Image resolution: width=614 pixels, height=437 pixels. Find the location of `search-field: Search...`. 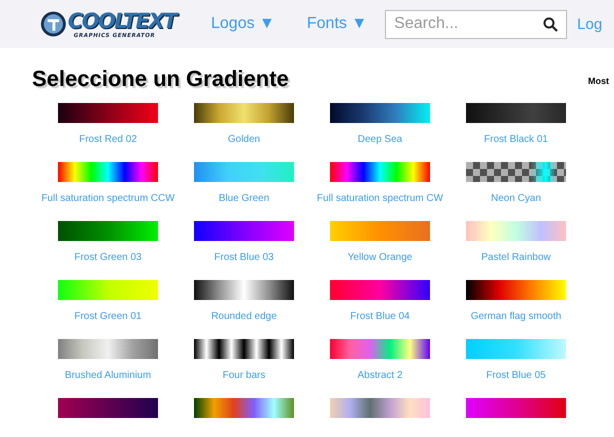

search-field: Search... is located at coordinates (476, 24).